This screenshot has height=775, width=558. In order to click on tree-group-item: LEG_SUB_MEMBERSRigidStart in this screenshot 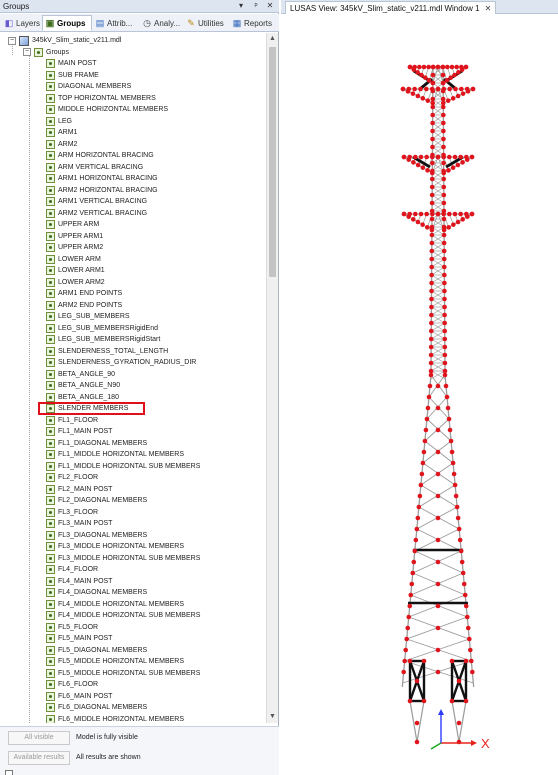, I will do `click(103, 340)`.